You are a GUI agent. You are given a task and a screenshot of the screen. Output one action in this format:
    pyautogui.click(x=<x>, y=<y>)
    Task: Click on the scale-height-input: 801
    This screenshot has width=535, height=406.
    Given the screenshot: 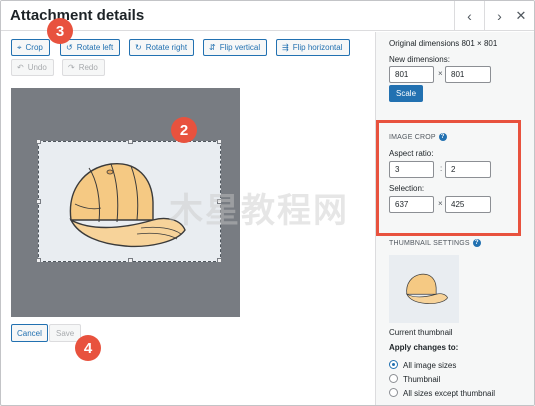 What is the action you would take?
    pyautogui.click(x=468, y=74)
    